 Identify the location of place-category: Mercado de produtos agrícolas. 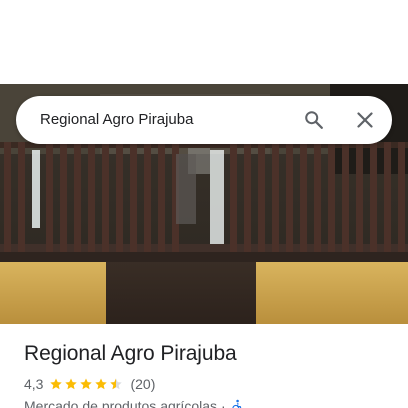
(120, 403).